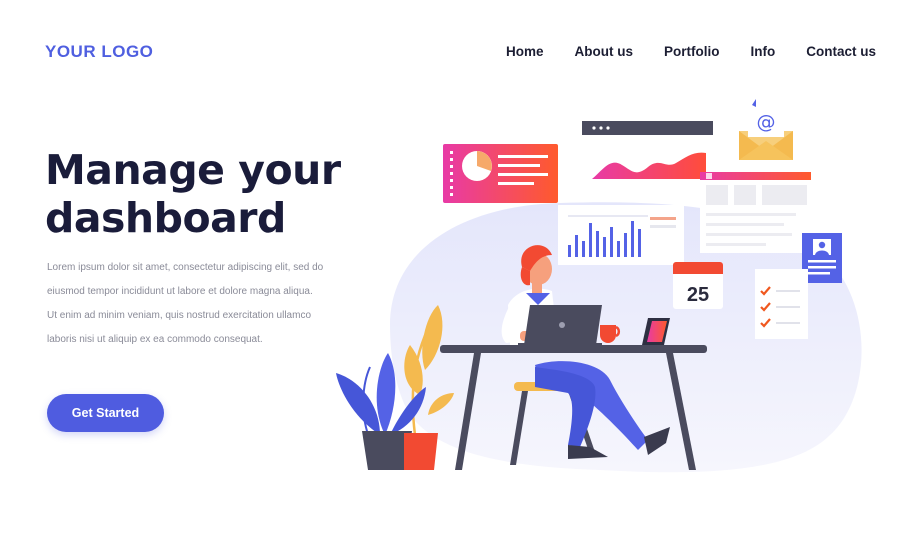  What do you see at coordinates (105, 413) in the screenshot?
I see `get-started-button: Get Started` at bounding box center [105, 413].